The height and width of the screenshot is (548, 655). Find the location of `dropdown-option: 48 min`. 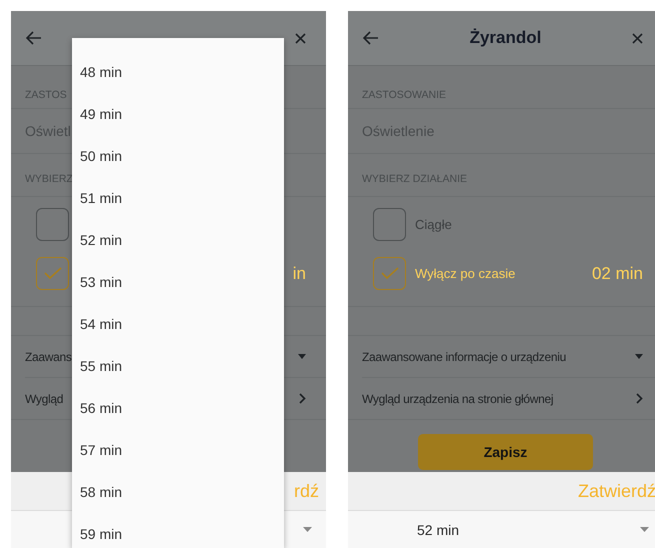

dropdown-option: 48 min is located at coordinates (178, 72).